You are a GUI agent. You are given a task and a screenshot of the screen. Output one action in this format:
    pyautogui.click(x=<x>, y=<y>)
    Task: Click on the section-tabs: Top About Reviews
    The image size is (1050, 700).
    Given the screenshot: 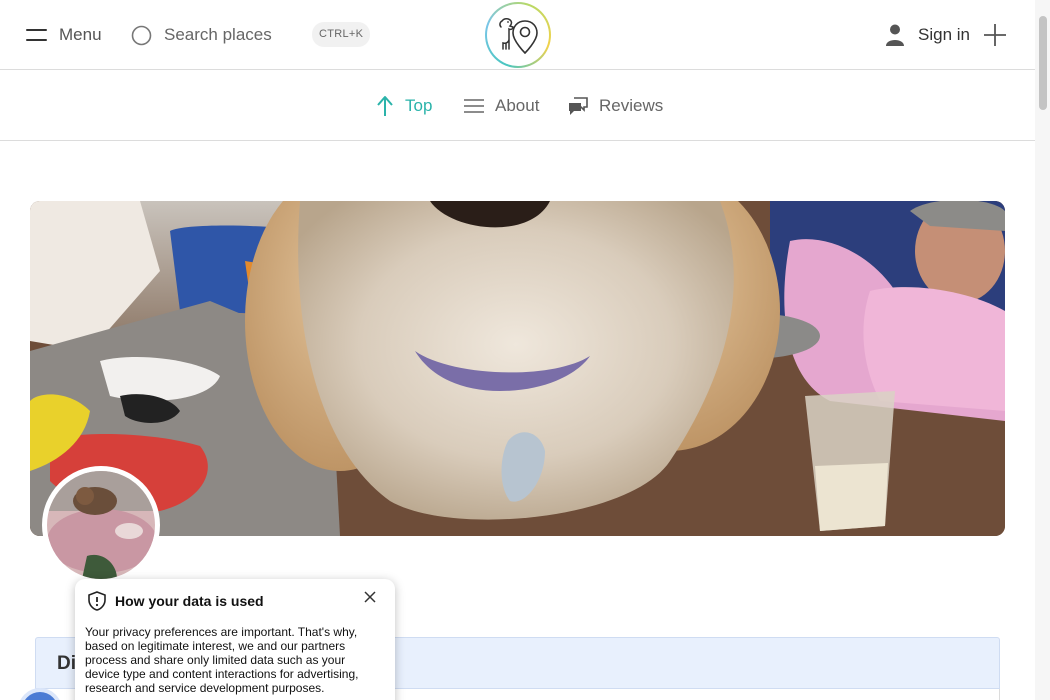 What is the action you would take?
    pyautogui.click(x=517, y=106)
    